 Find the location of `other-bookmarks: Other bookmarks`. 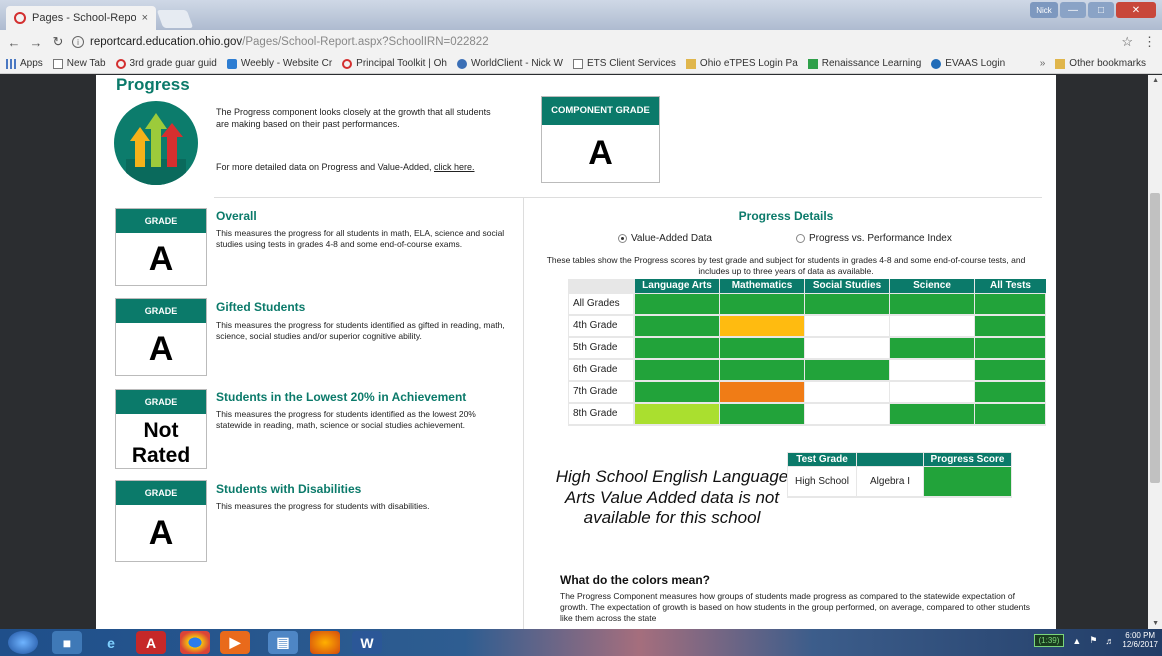

other-bookmarks: Other bookmarks is located at coordinates (1100, 63).